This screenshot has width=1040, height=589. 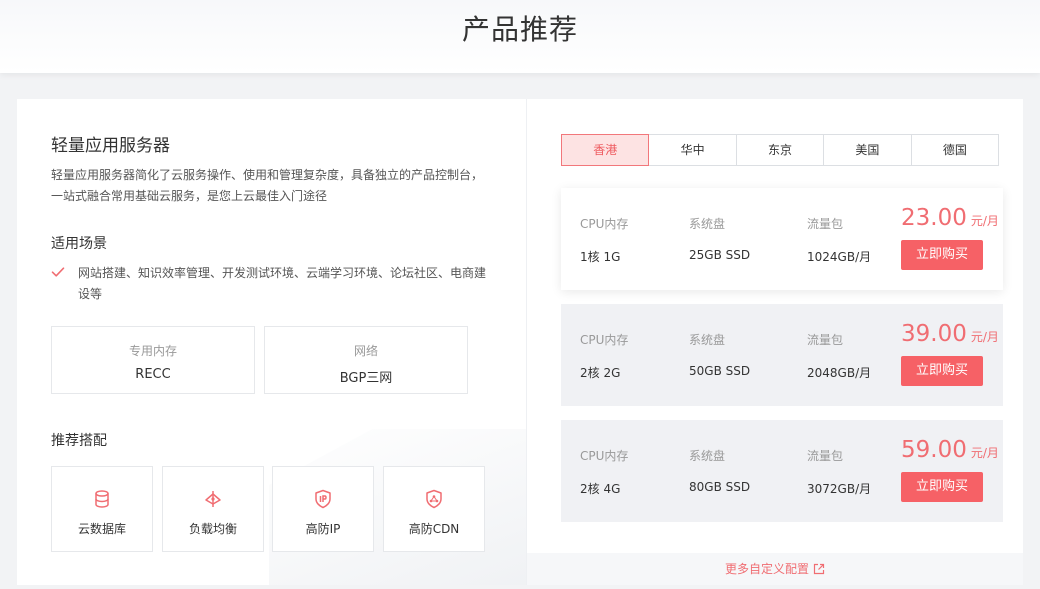 I want to click on scenario-item: 网站搭建、知识效率管理、开发测试环境、云端学习环境、论坛社区、电商建设等, so click(x=271, y=284).